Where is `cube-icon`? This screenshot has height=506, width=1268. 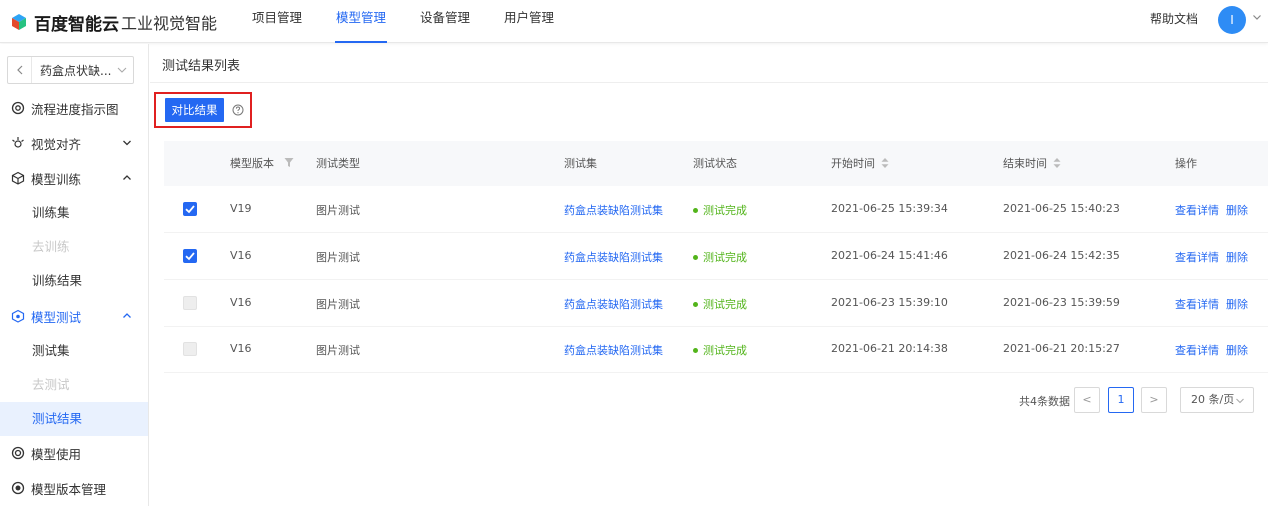 cube-icon is located at coordinates (18, 178).